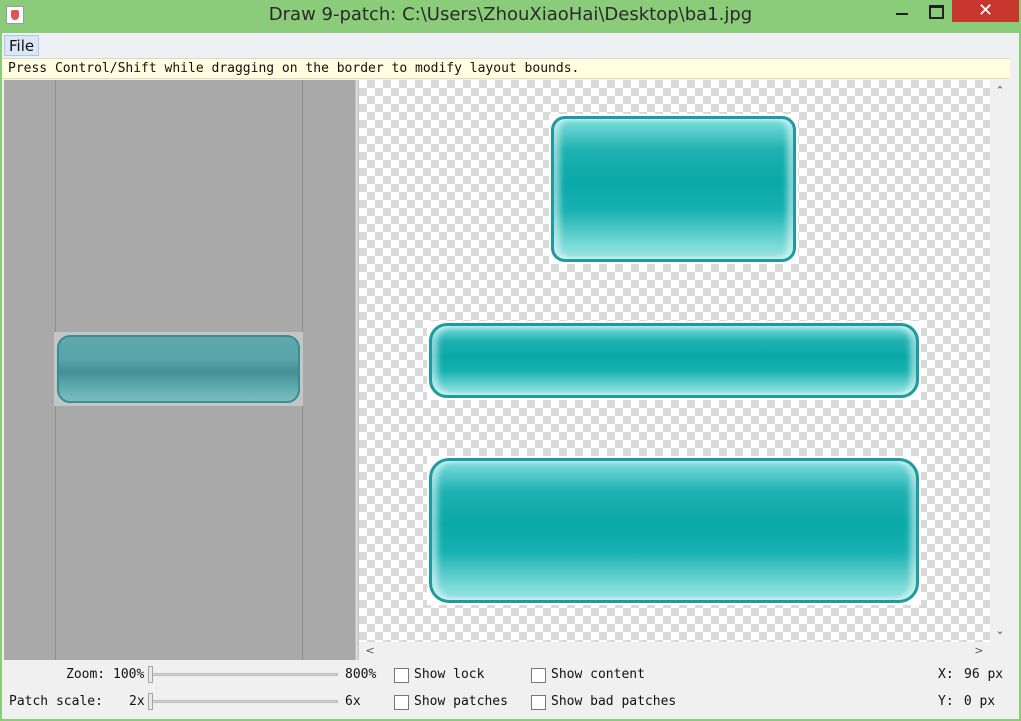 This screenshot has width=1021, height=721. What do you see at coordinates (244, 701) in the screenshot?
I see `patch-scale-slider` at bounding box center [244, 701].